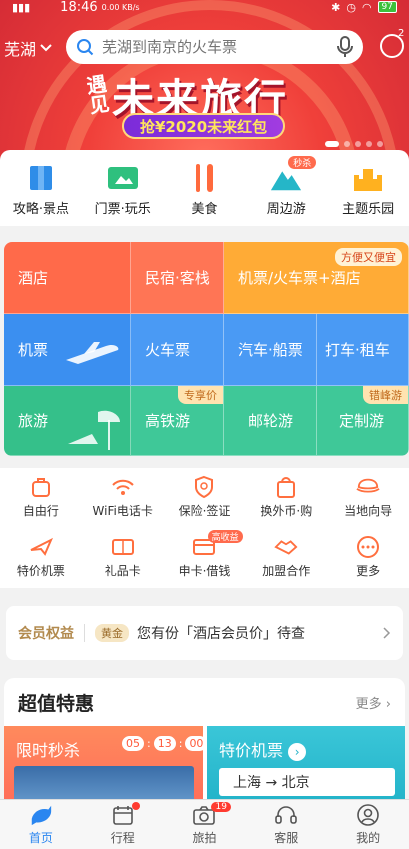 The height and width of the screenshot is (849, 409). I want to click on service-label: 自由行, so click(40, 510).